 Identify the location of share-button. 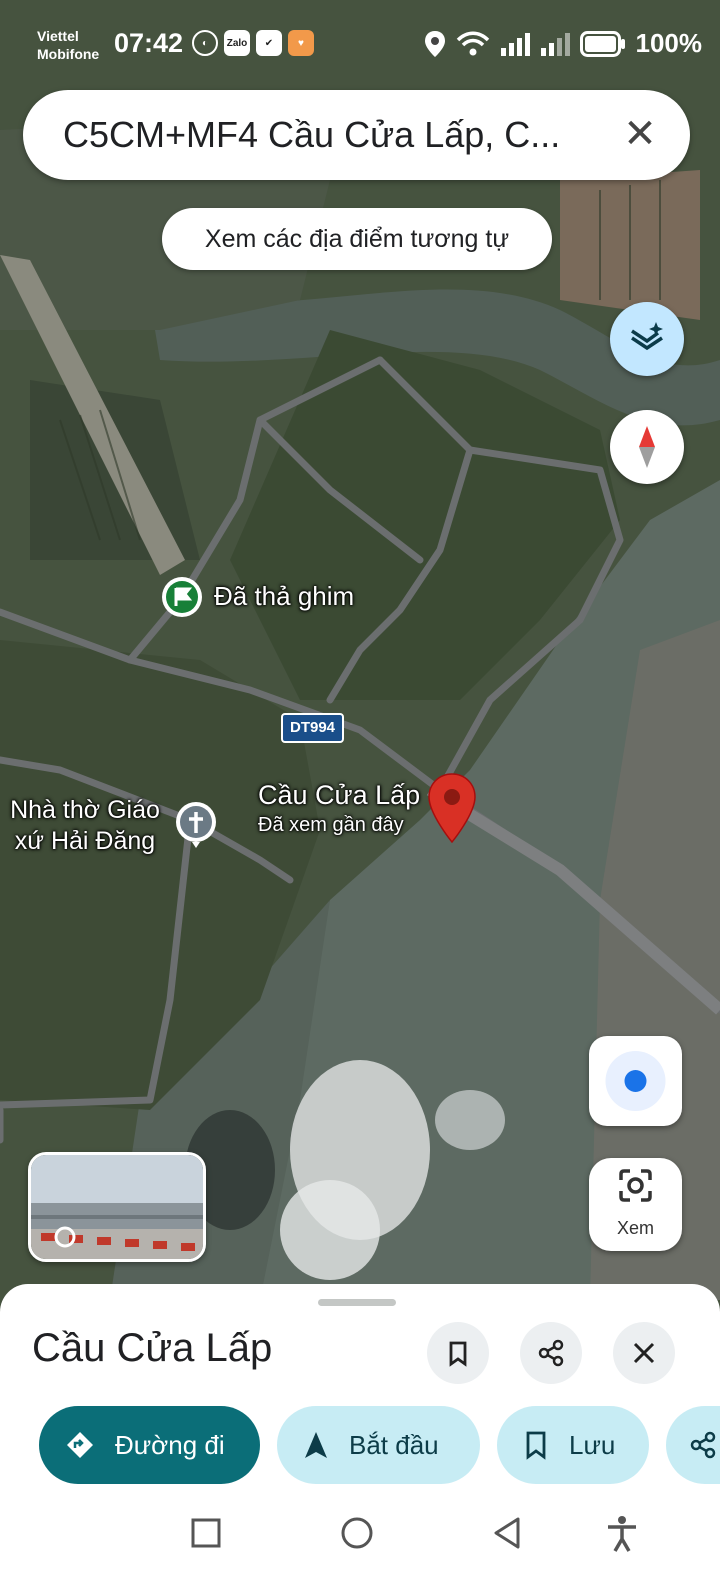
(551, 1353).